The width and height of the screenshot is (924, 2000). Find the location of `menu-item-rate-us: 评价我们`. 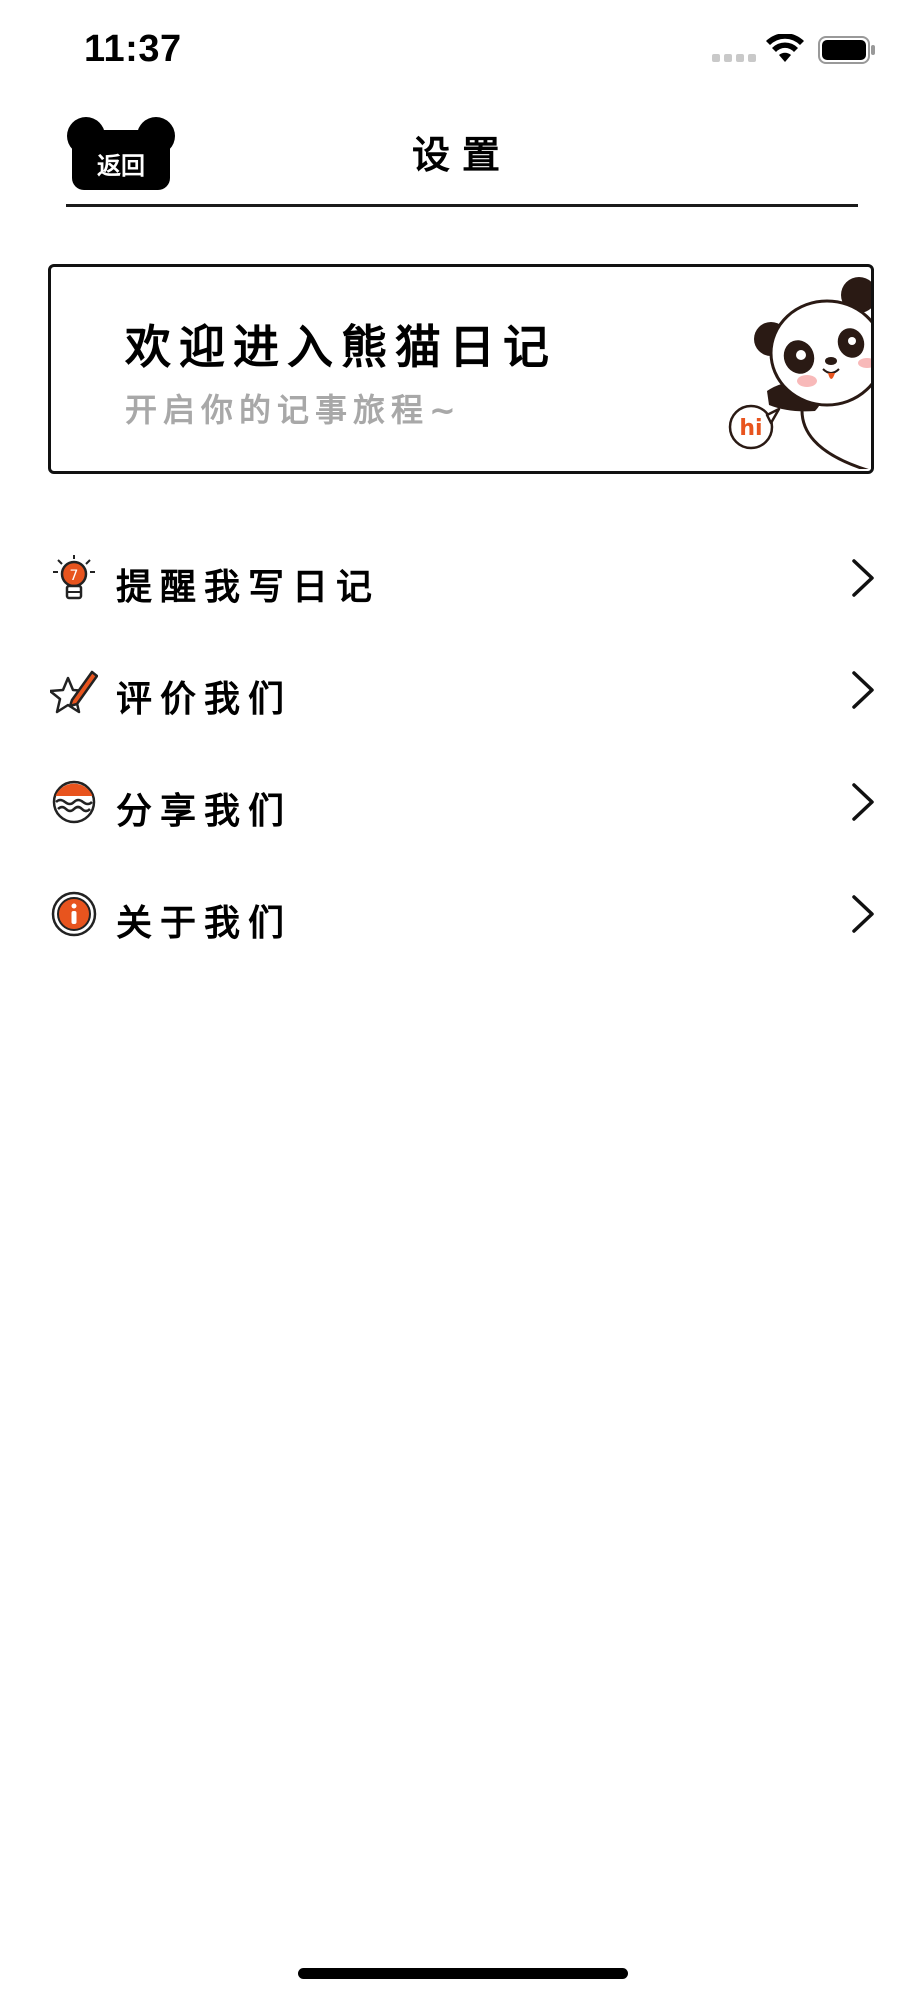

menu-item-rate-us: 评价我们 is located at coordinates (463, 690).